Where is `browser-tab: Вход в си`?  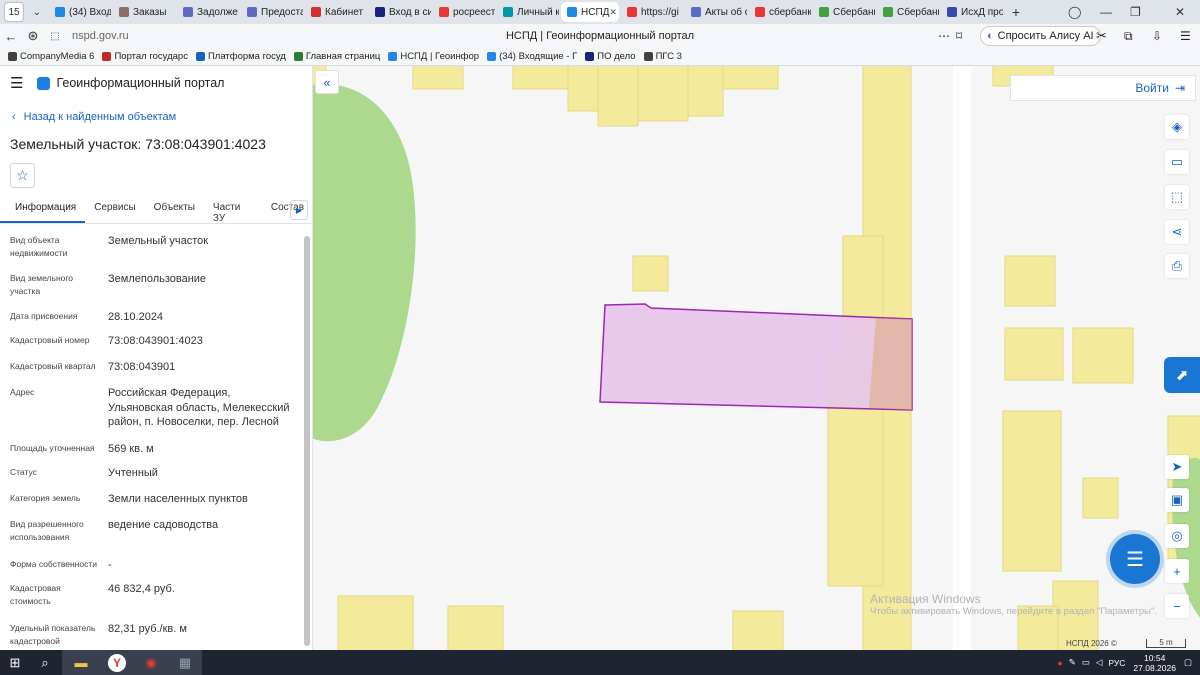 browser-tab: Вход в си is located at coordinates (400, 12).